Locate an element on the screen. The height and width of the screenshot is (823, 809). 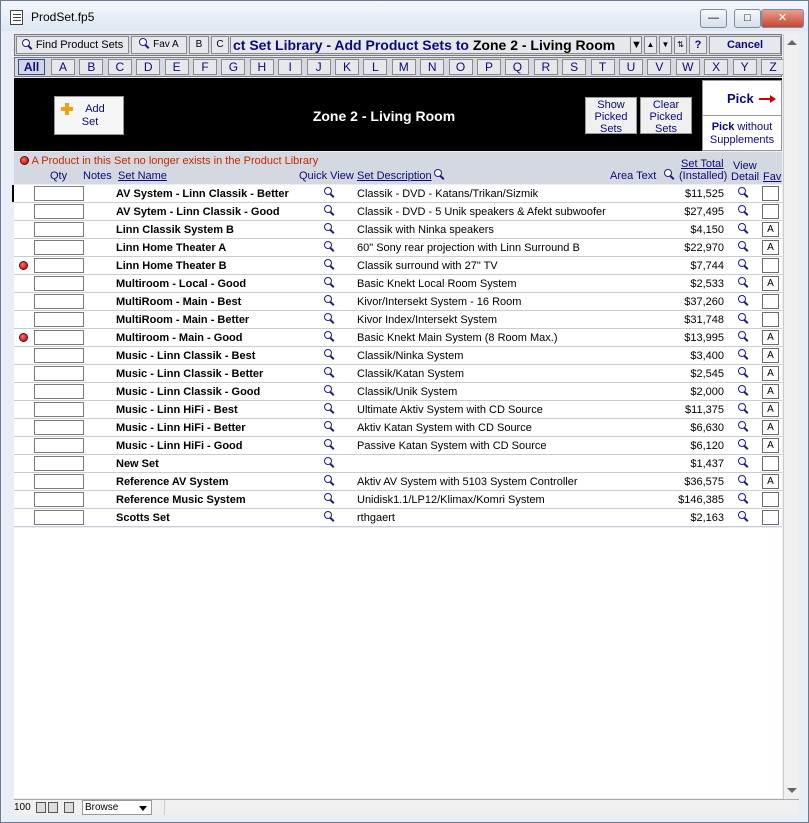
filter-letter-s: S is located at coordinates (574, 67).